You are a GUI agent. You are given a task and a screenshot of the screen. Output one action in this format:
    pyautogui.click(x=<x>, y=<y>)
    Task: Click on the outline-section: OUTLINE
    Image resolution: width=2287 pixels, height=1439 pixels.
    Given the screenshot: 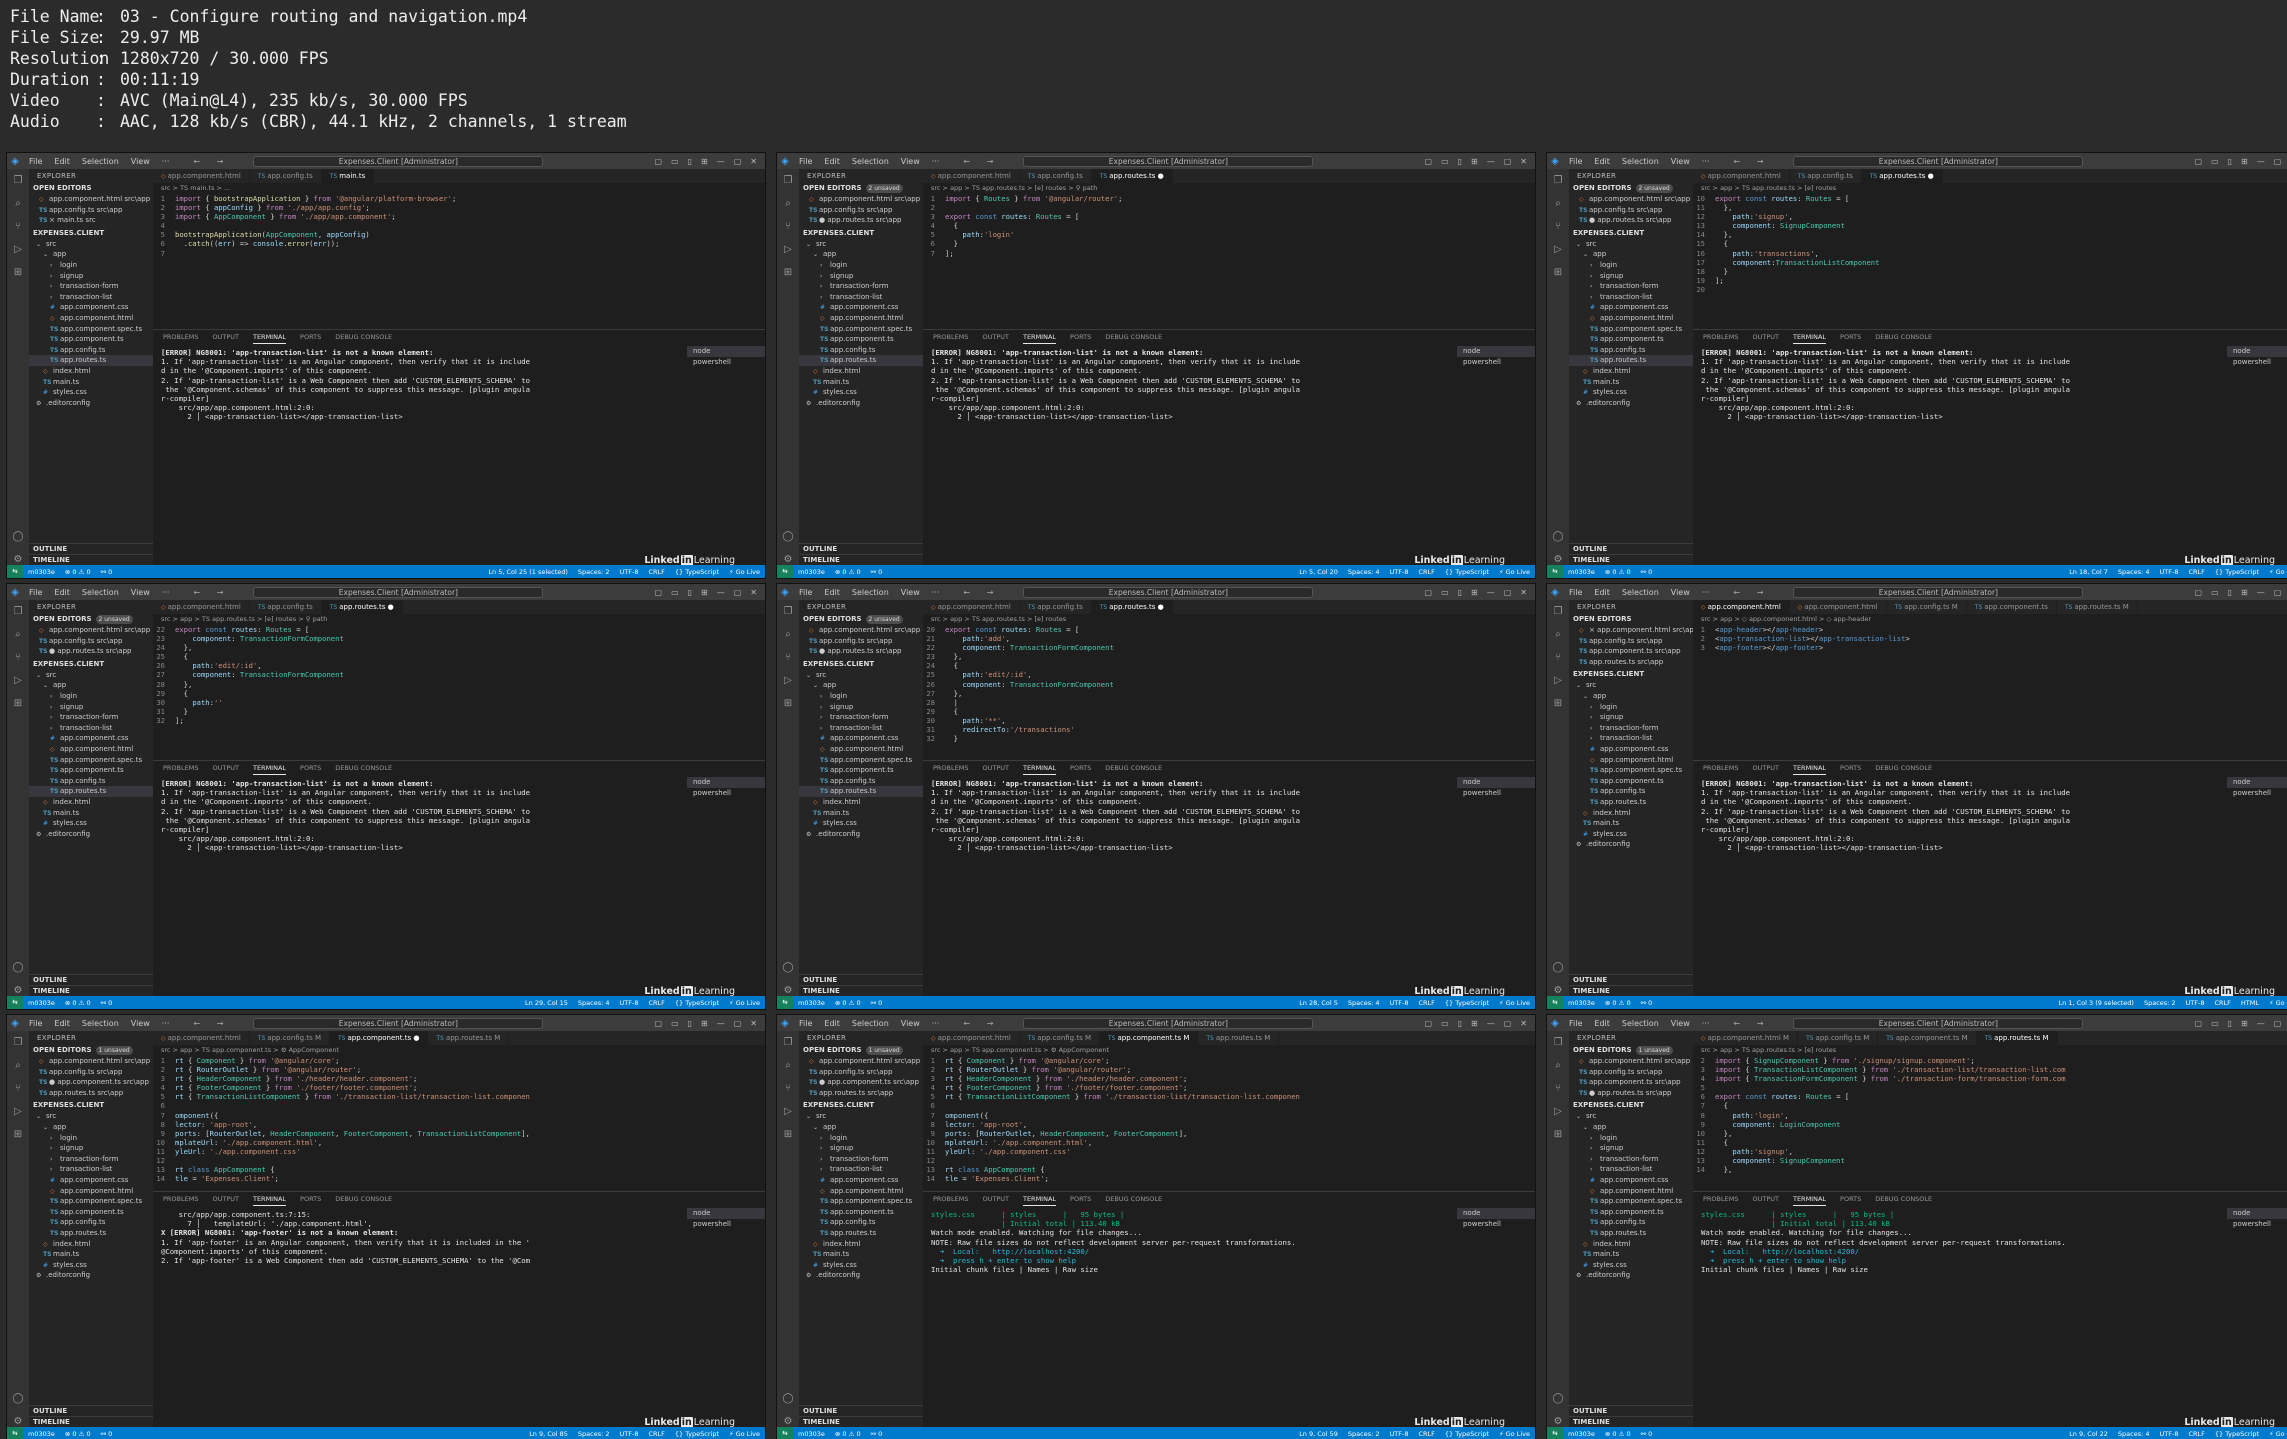 What is the action you would take?
    pyautogui.click(x=861, y=1410)
    